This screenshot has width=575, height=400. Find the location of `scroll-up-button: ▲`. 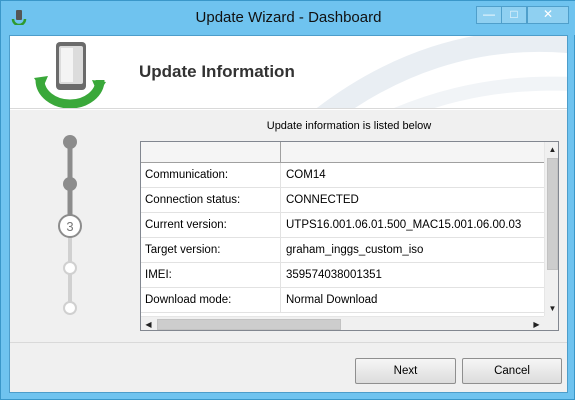

scroll-up-button: ▲ is located at coordinates (551, 149).